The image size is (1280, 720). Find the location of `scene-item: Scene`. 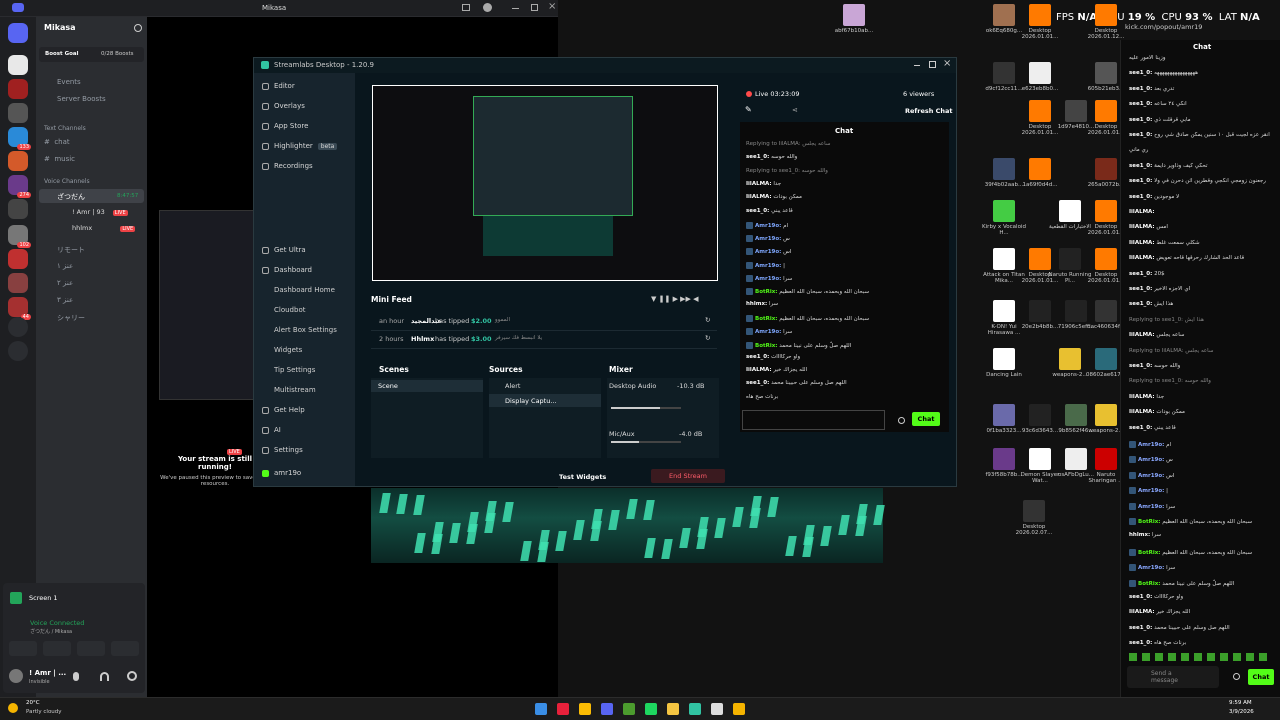

scene-item: Scene is located at coordinates (427, 386).